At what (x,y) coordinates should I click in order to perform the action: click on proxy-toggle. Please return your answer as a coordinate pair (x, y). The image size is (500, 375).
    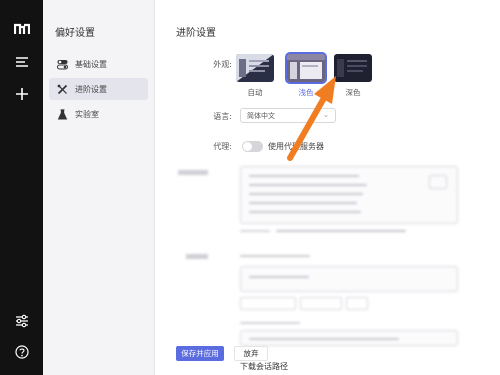
    Looking at the image, I should click on (252, 146).